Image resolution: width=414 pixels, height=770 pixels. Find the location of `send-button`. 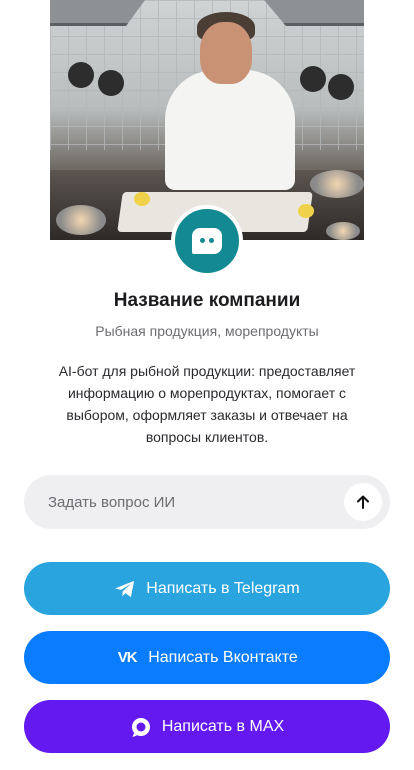

send-button is located at coordinates (363, 502).